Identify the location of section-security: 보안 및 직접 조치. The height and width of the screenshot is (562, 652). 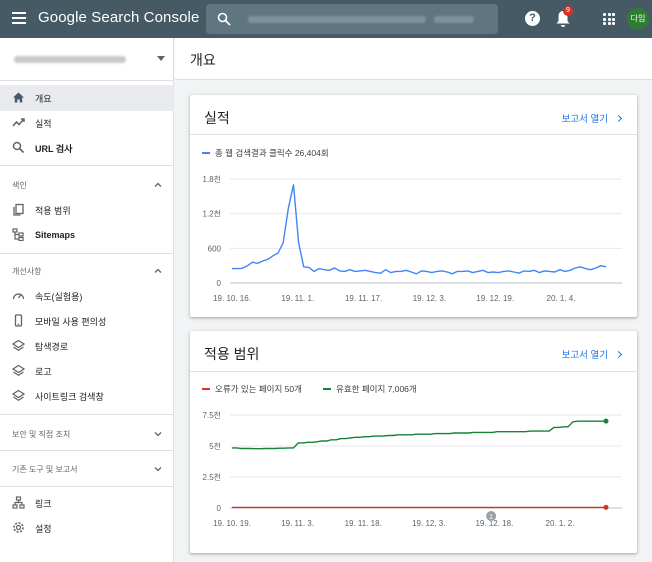
(87, 434).